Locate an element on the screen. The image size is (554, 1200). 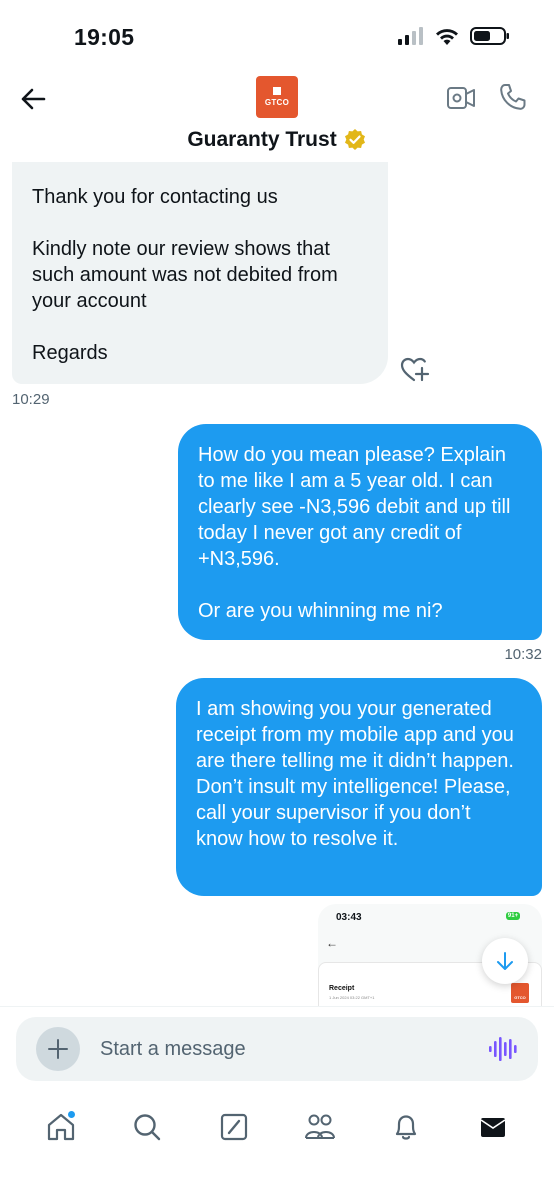
avatar: GTCO is located at coordinates (277, 97).